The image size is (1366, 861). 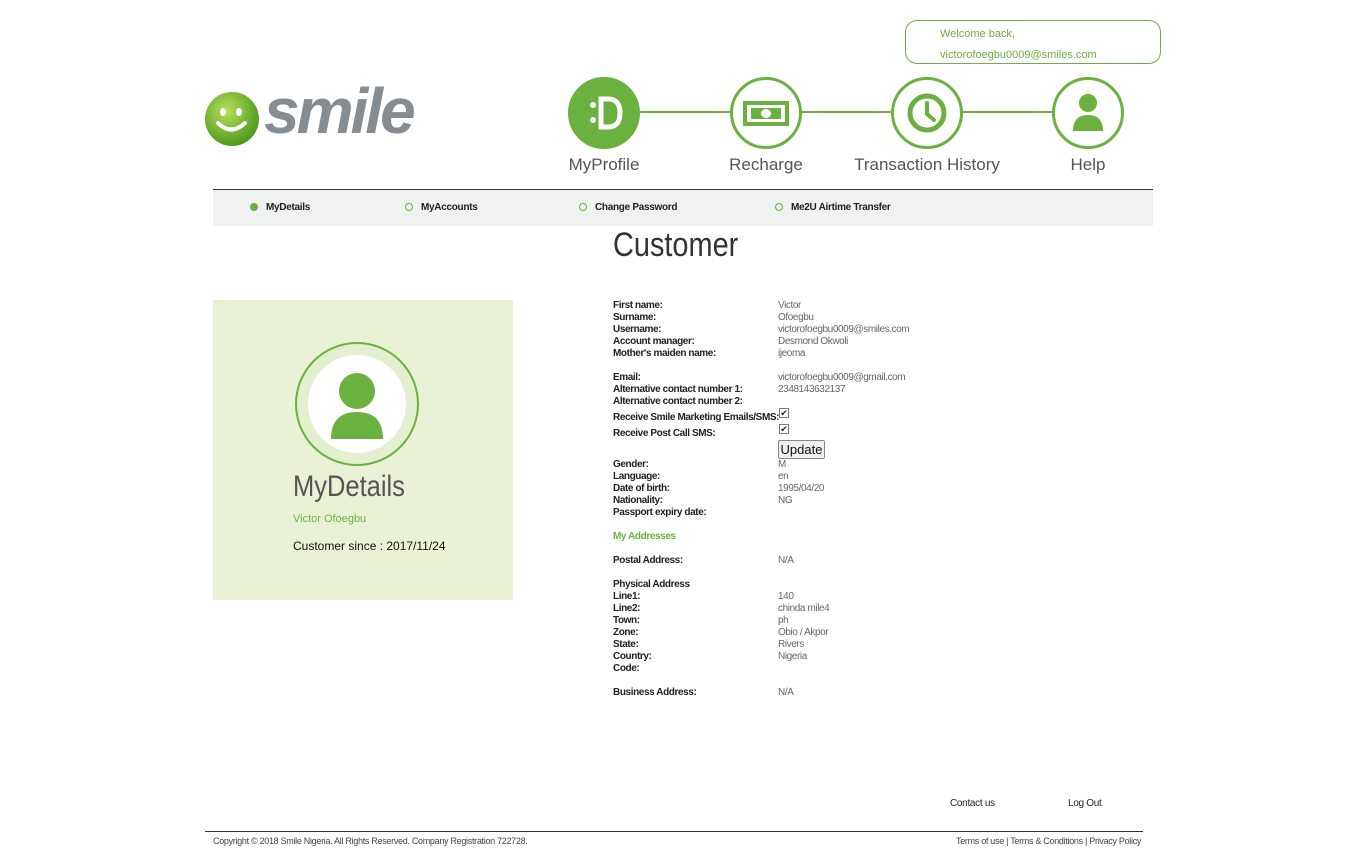 I want to click on nav-recharge: Recharge, so click(x=766, y=126).